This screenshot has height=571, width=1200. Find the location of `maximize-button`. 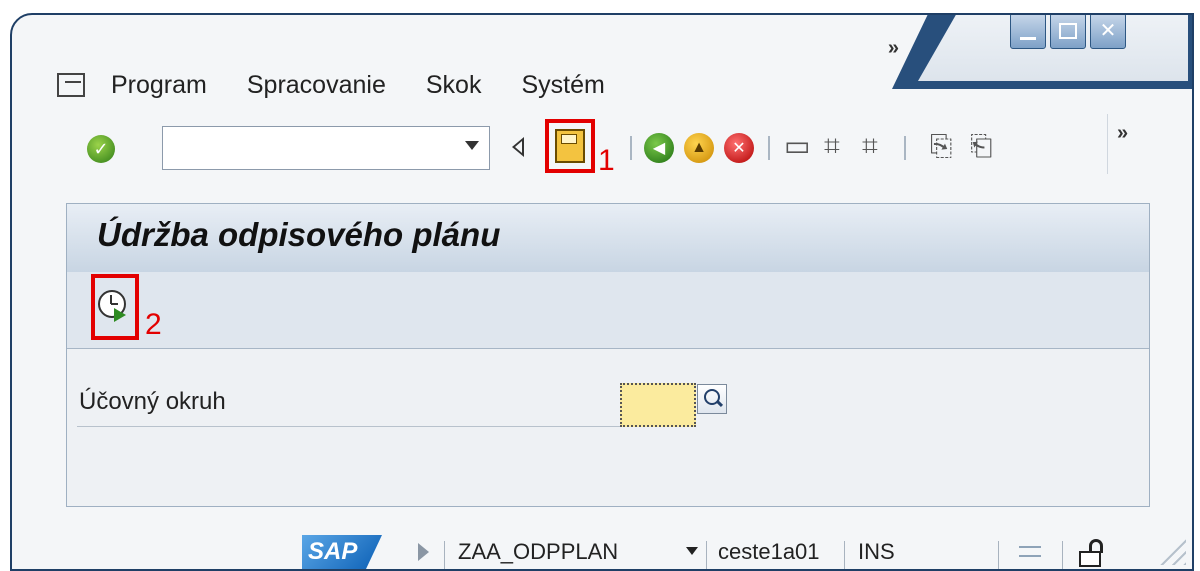

maximize-button is located at coordinates (1068, 32).